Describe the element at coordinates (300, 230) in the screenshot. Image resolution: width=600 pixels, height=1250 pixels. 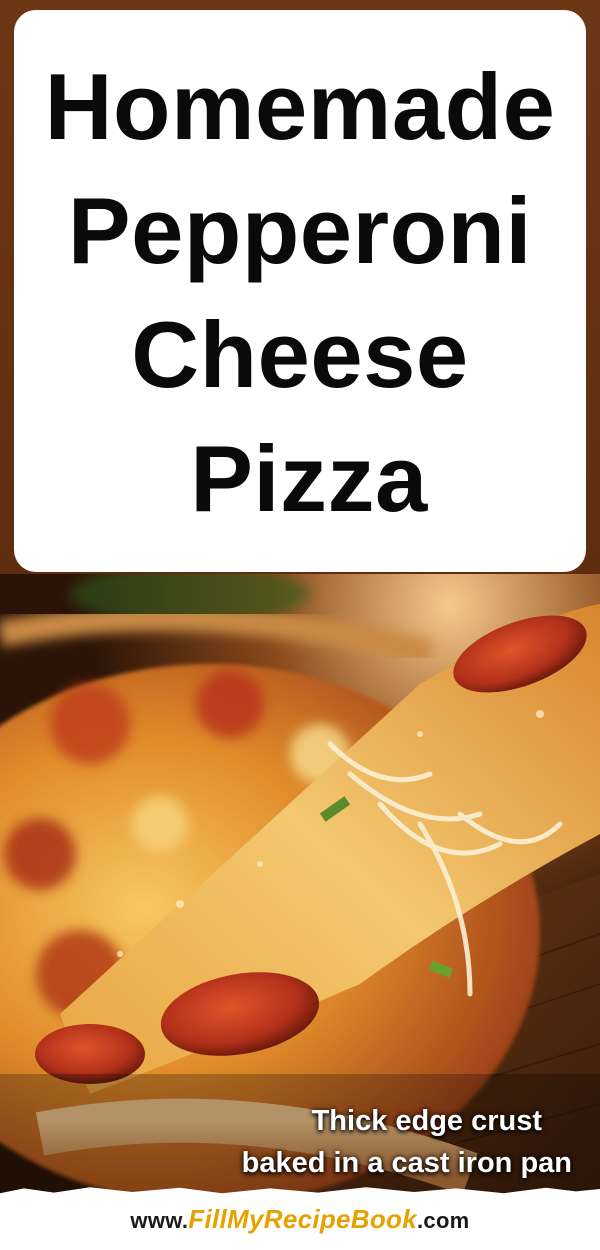
I see `title-line-2: Pepperoni` at that location.